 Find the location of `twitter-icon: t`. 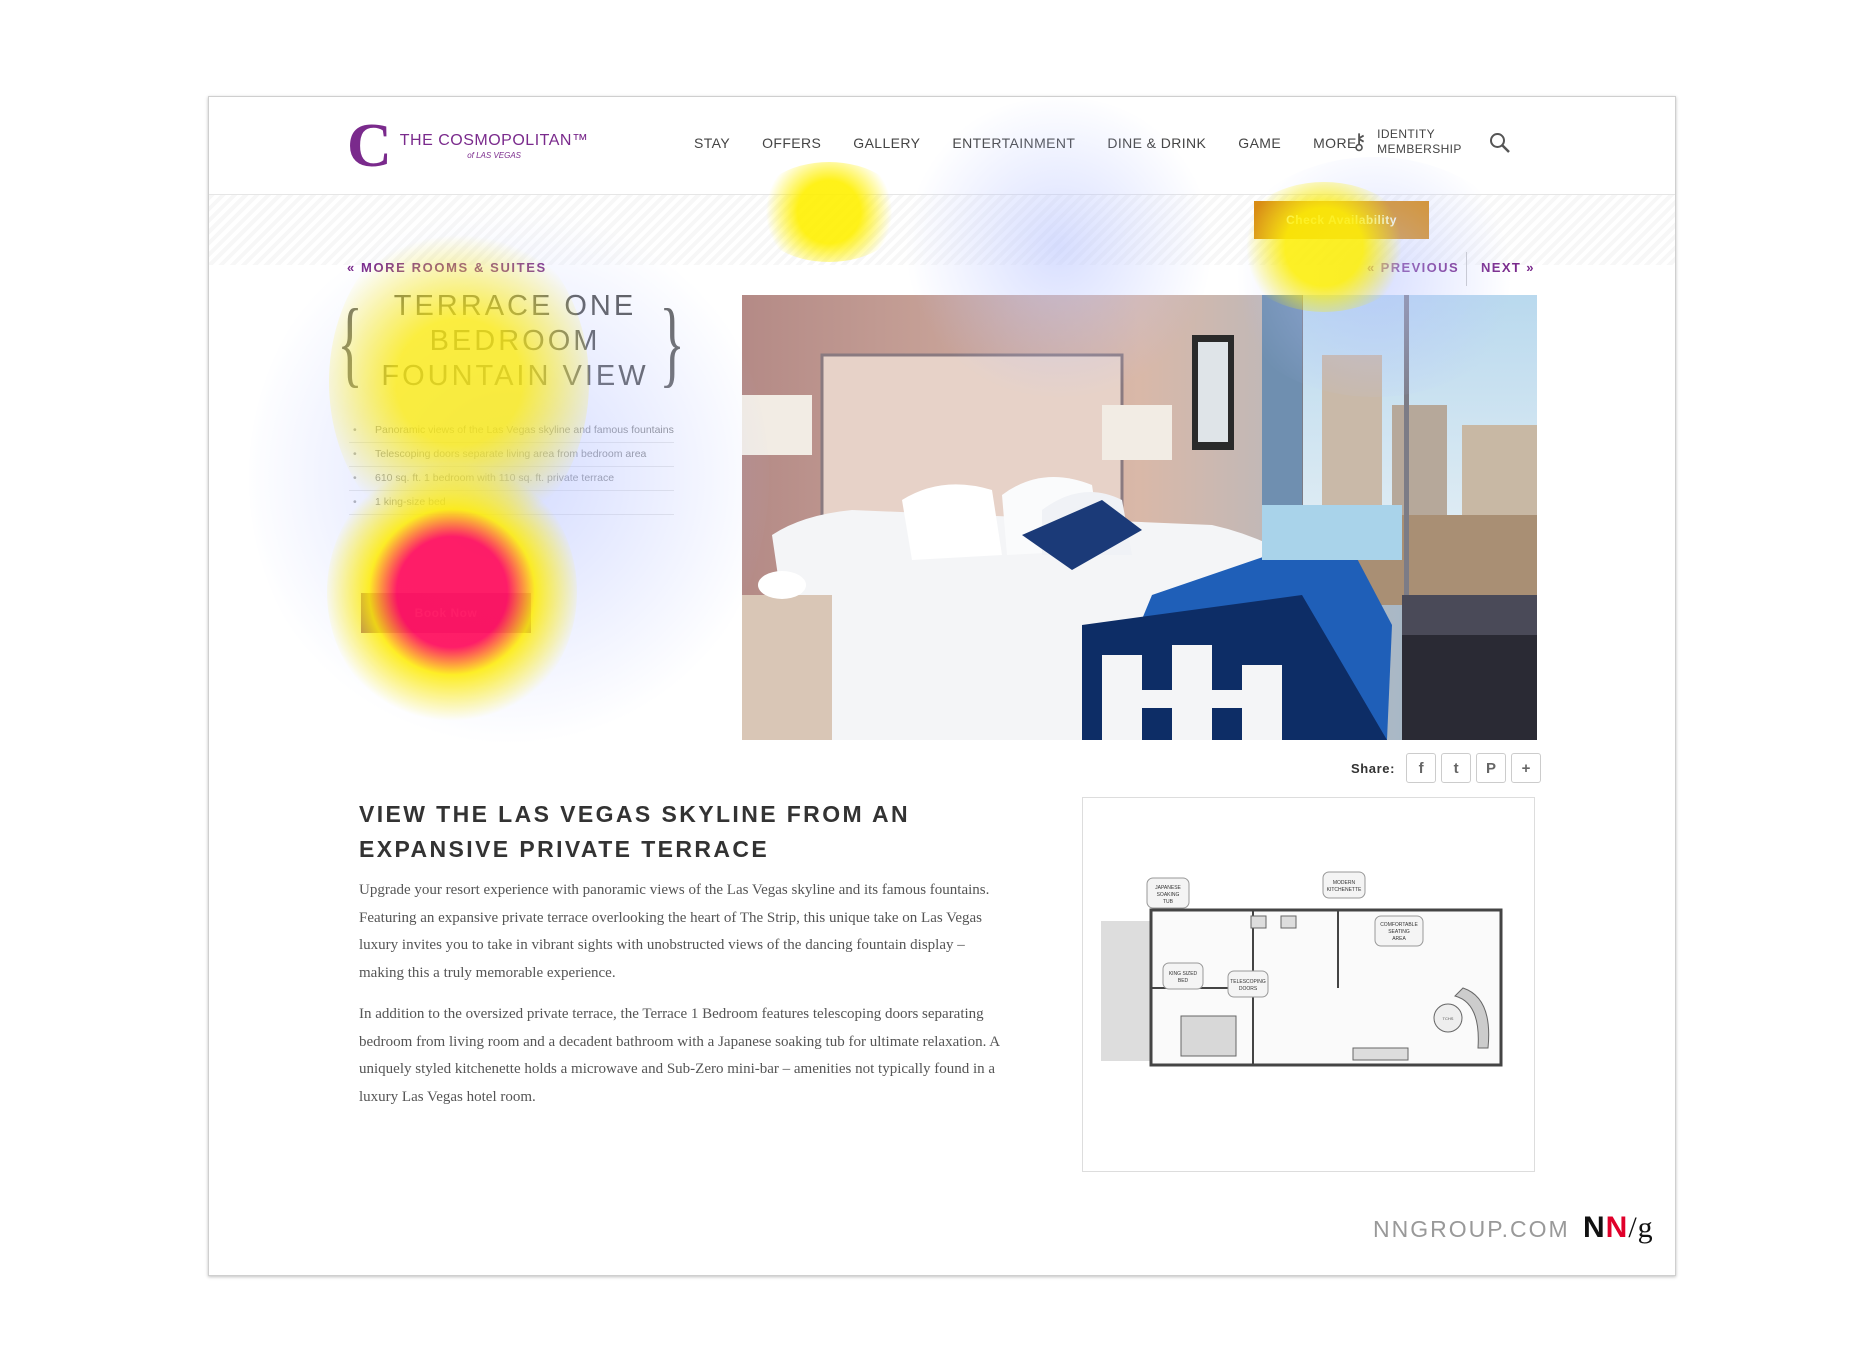

twitter-icon: t is located at coordinates (1456, 768).